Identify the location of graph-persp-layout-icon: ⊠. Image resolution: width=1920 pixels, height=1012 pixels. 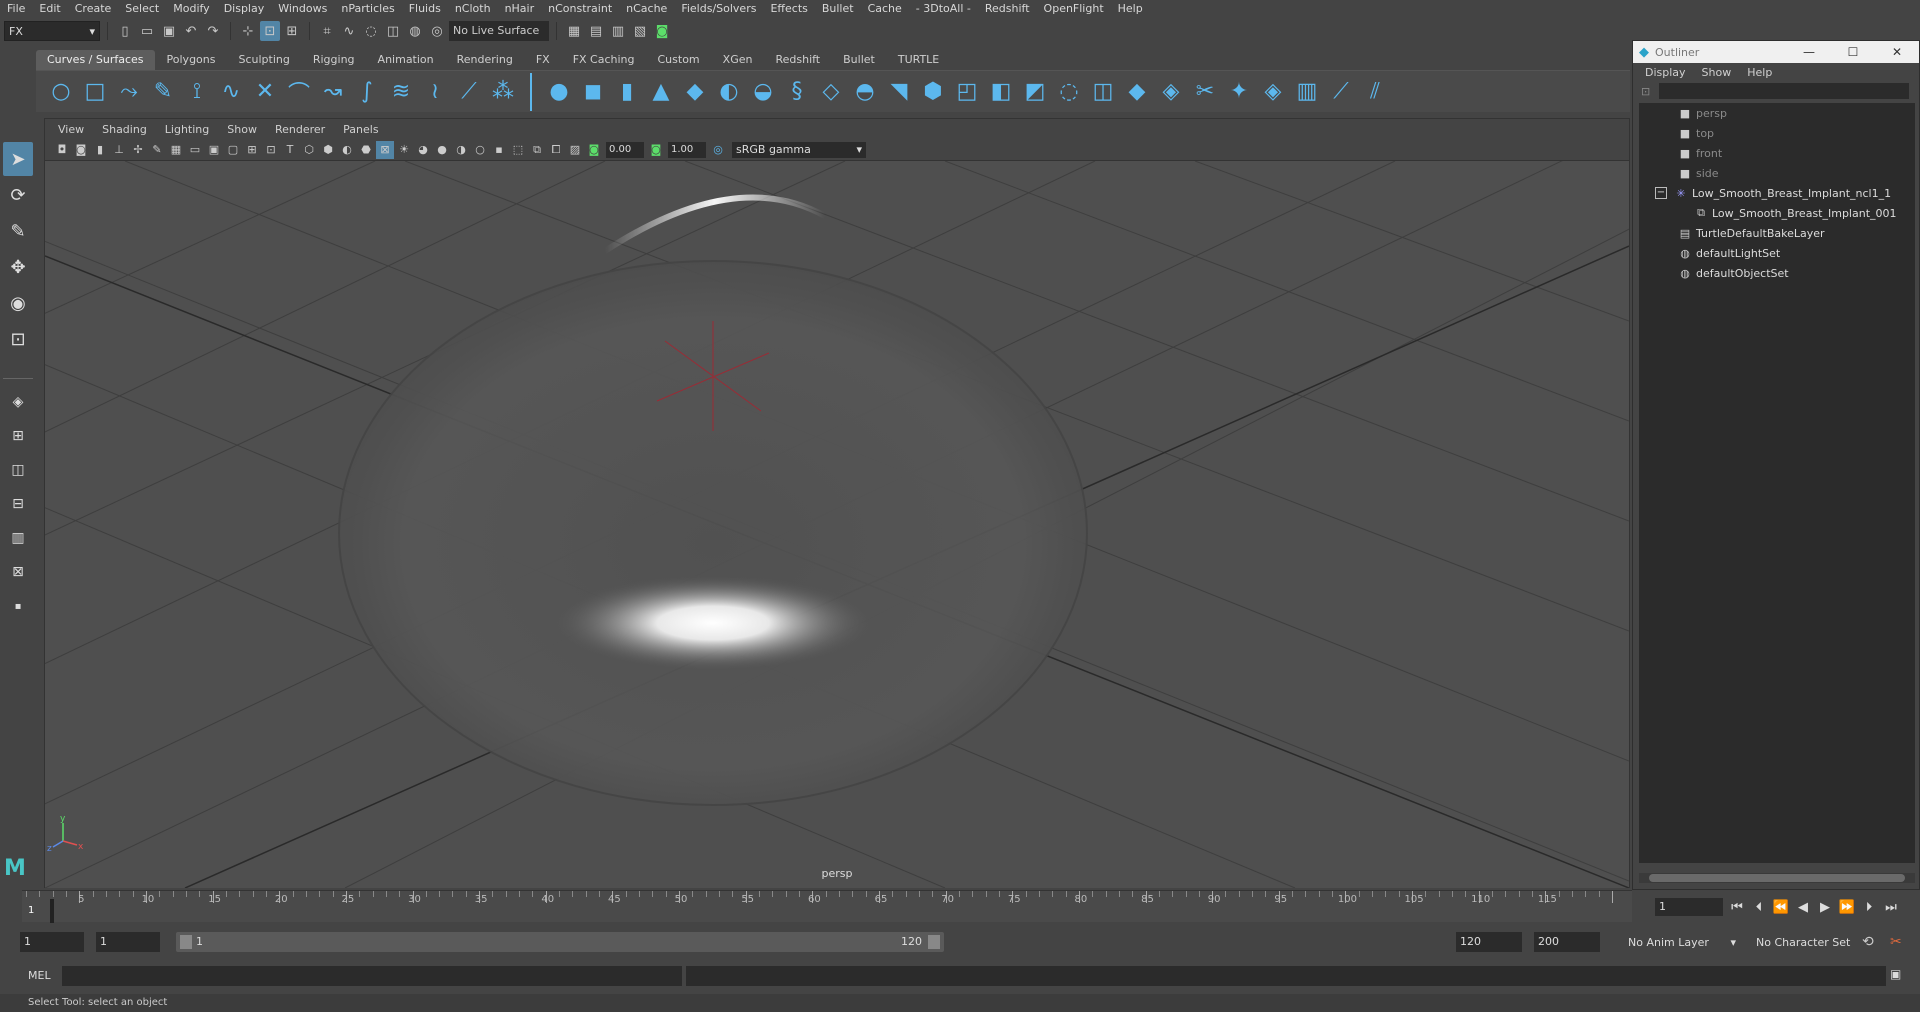
(18, 572).